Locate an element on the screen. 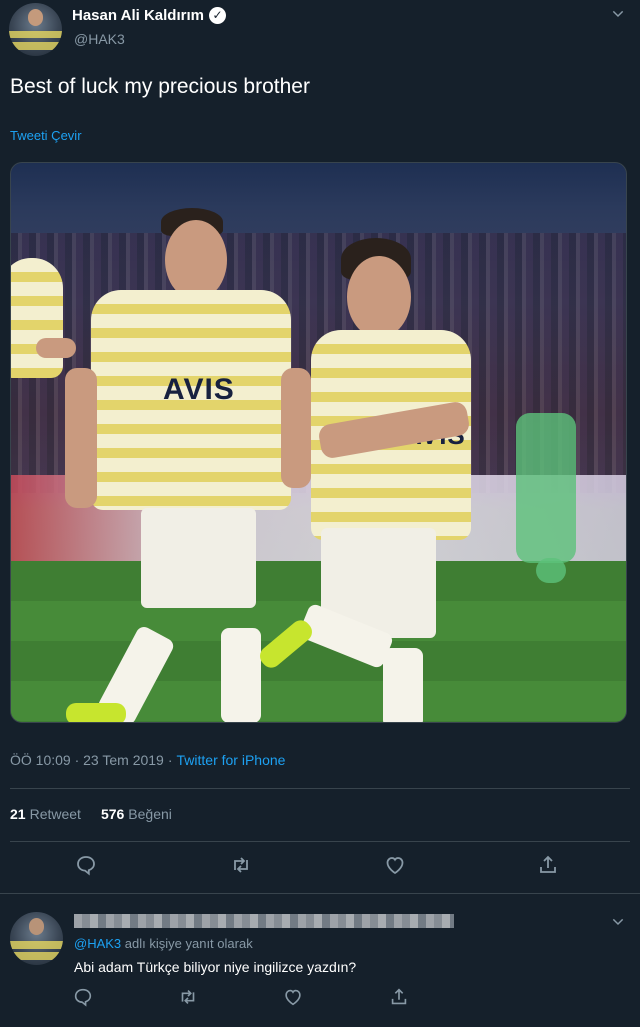 Image resolution: width=640 pixels, height=1027 pixels. author-display-name: Hasan Ali Kaldırım is located at coordinates (138, 15).